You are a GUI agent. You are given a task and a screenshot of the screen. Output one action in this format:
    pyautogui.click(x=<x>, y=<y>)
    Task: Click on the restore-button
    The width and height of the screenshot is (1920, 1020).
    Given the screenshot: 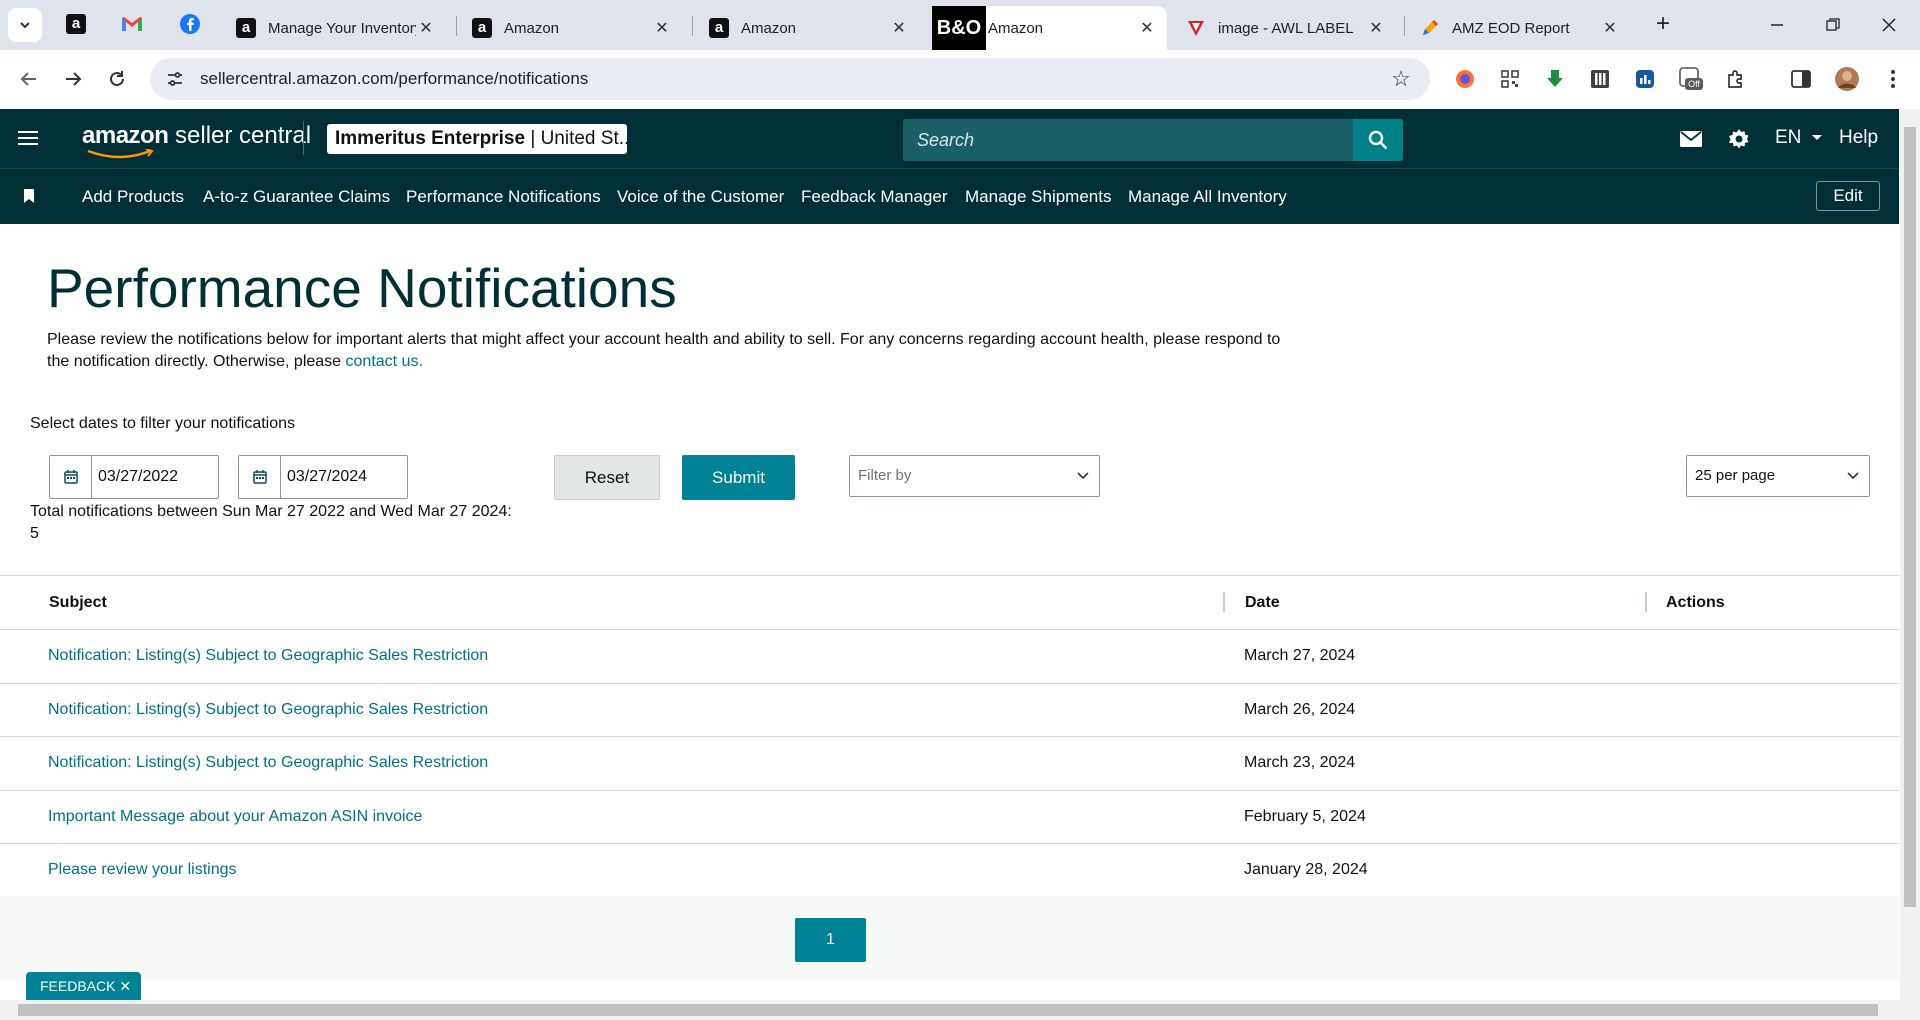 What is the action you would take?
    pyautogui.click(x=1833, y=25)
    